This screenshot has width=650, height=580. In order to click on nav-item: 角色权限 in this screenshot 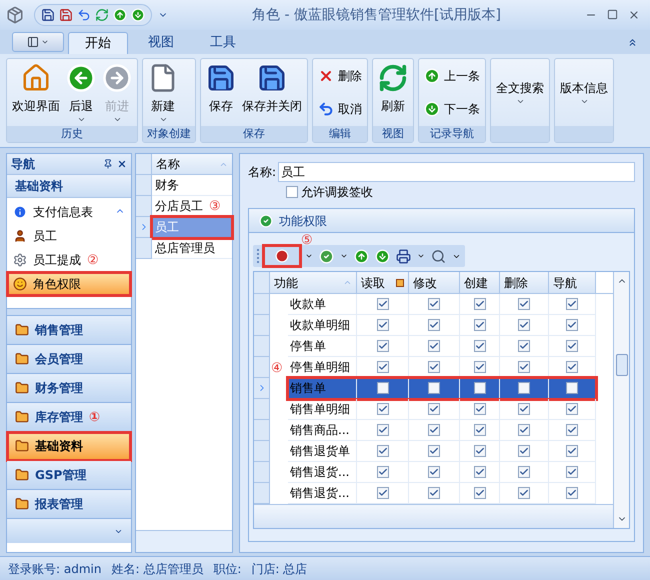, I will do `click(69, 284)`.